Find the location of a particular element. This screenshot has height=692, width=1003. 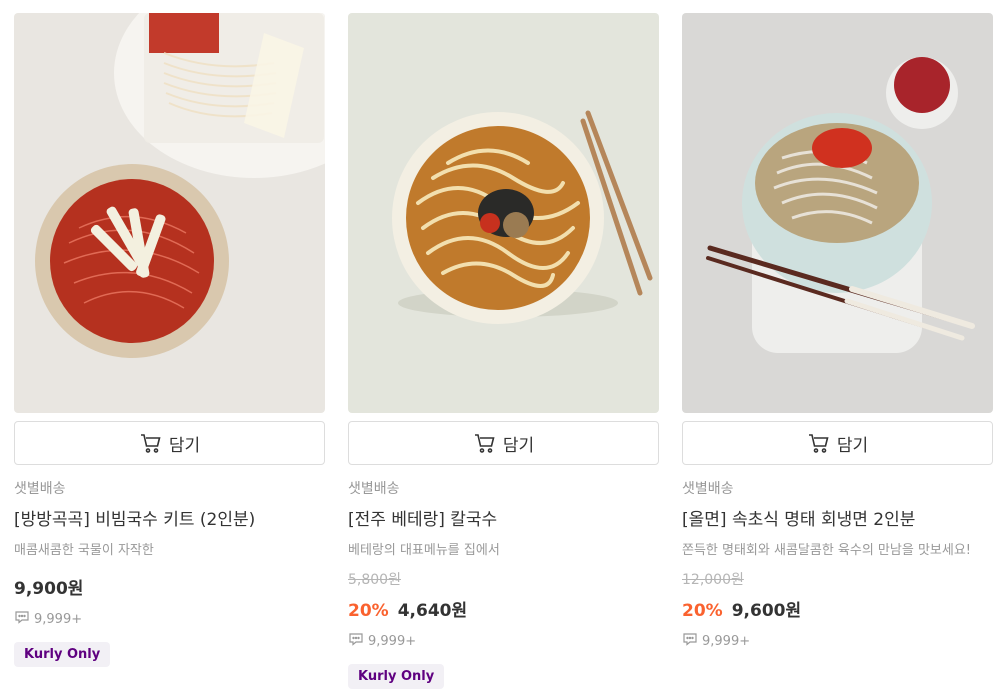

product-description: 베테랑의 대표메뉴를 집에서 is located at coordinates (424, 550).